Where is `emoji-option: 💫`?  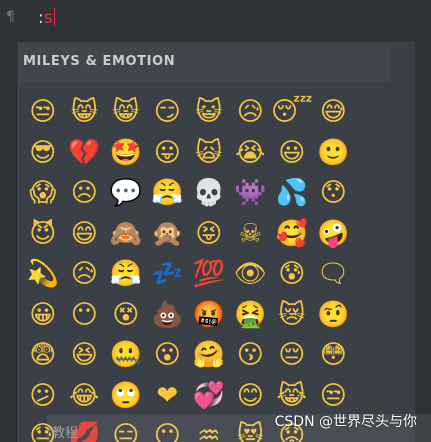 emoji-option: 💫 is located at coordinates (43, 274).